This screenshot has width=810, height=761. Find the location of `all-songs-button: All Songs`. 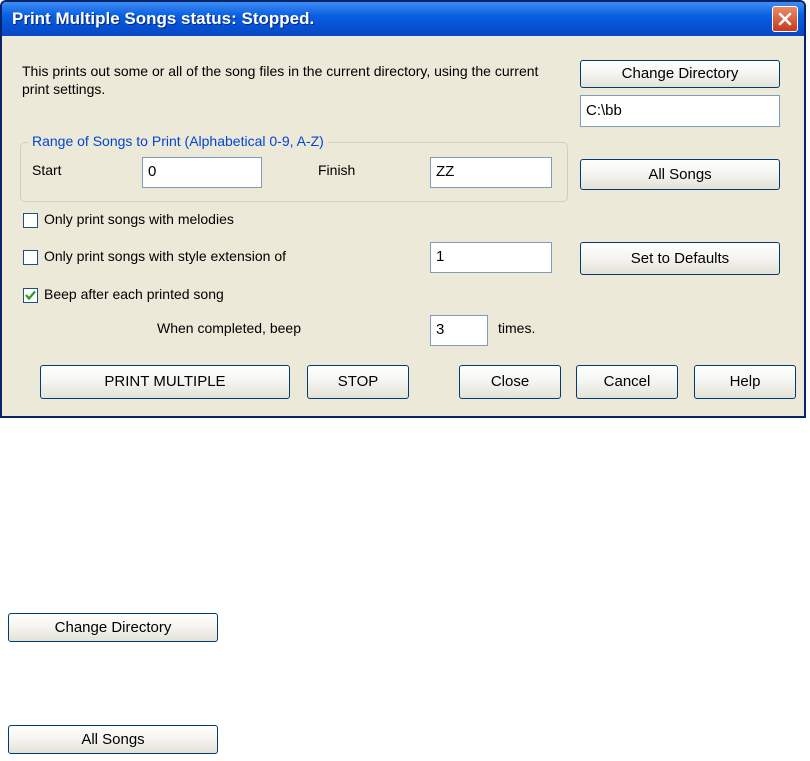

all-songs-button: All Songs is located at coordinates (680, 174).